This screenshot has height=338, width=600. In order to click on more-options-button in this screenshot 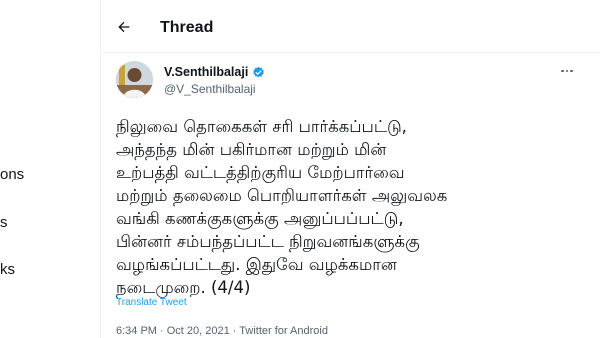, I will do `click(567, 71)`.